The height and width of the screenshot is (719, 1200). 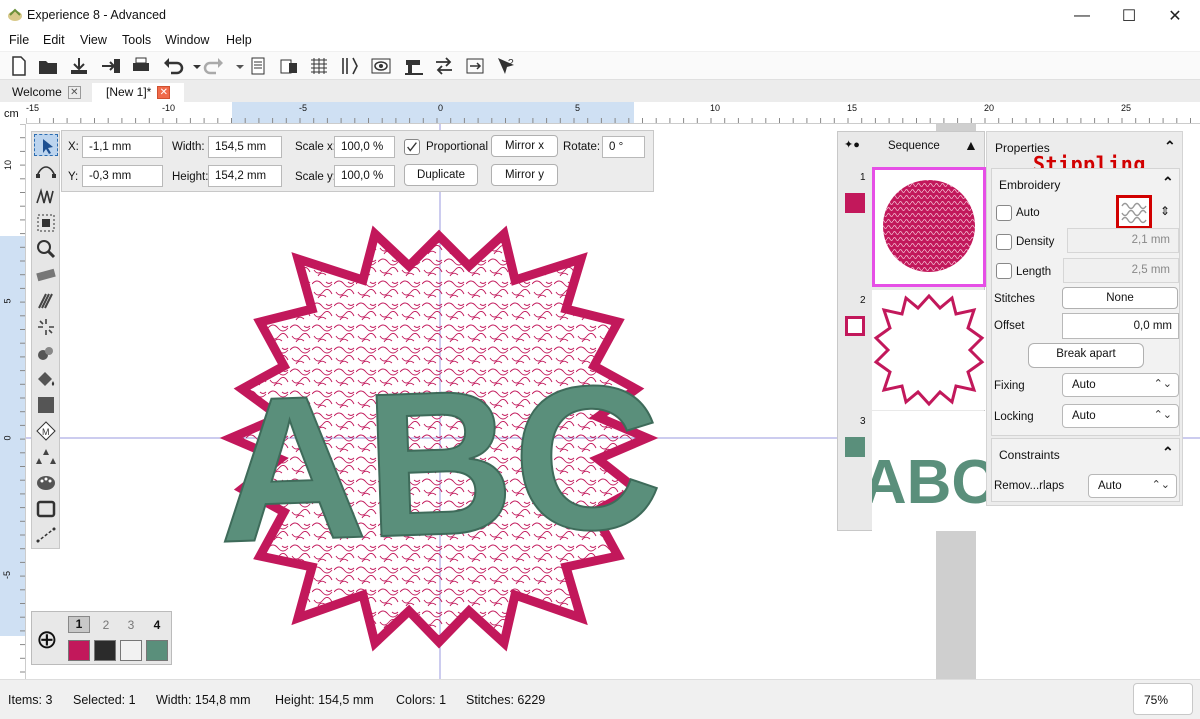 I want to click on save-icon, so click(x=79, y=66).